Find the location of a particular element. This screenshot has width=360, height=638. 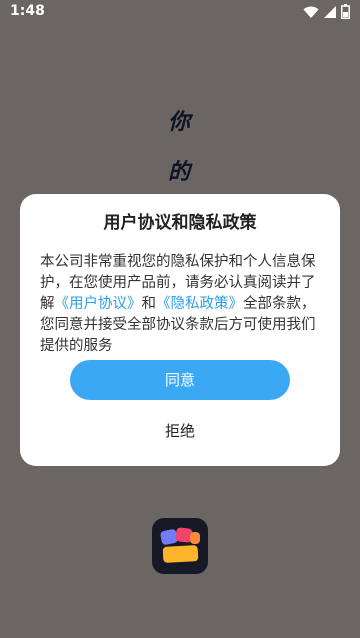

app-logo-icon is located at coordinates (180, 546).